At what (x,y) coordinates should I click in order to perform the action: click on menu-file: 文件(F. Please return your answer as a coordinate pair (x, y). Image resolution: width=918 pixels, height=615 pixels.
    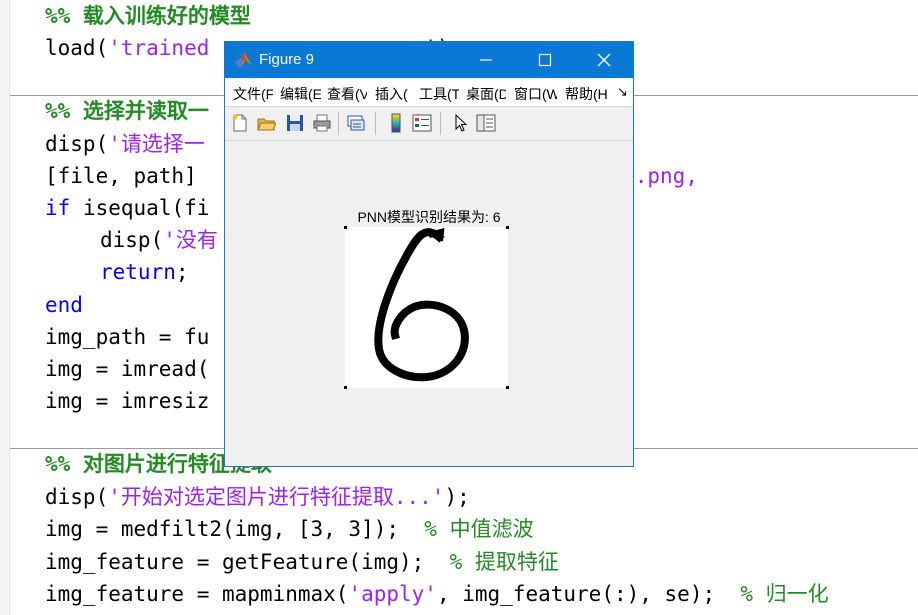
    Looking at the image, I should click on (253, 94).